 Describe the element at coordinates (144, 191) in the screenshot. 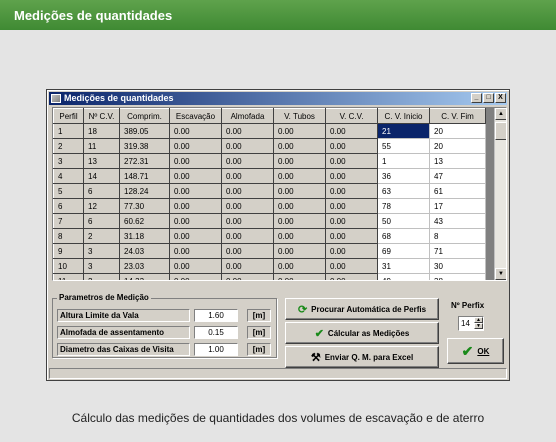

I see `table-cell: 128.24` at that location.